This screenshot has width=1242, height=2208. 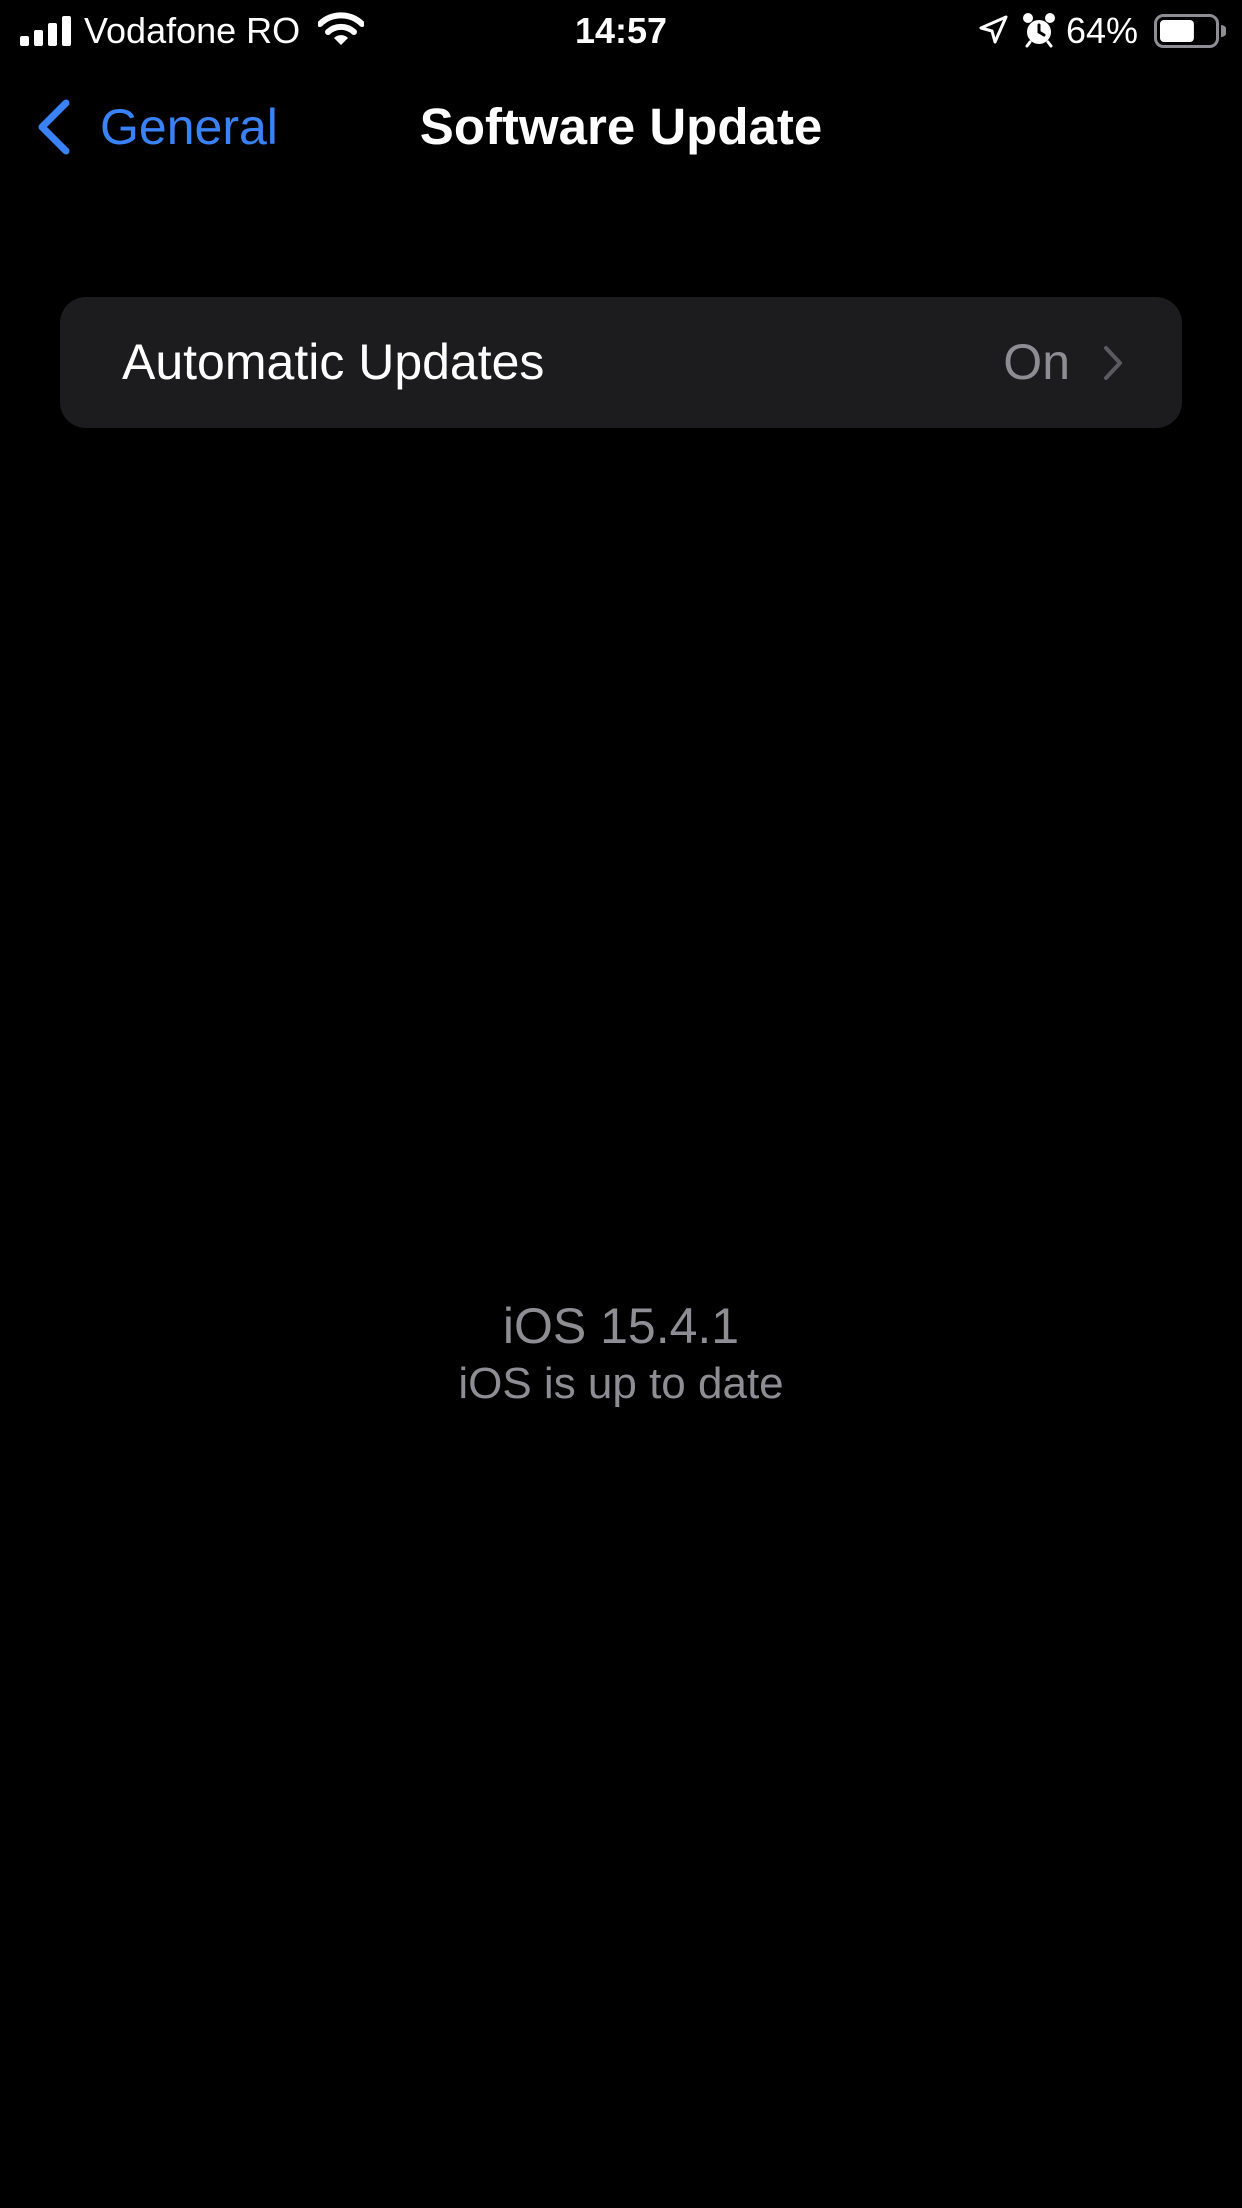 What do you see at coordinates (621, 31) in the screenshot?
I see `status-bar: Vodafone RO 14:57 64%` at bounding box center [621, 31].